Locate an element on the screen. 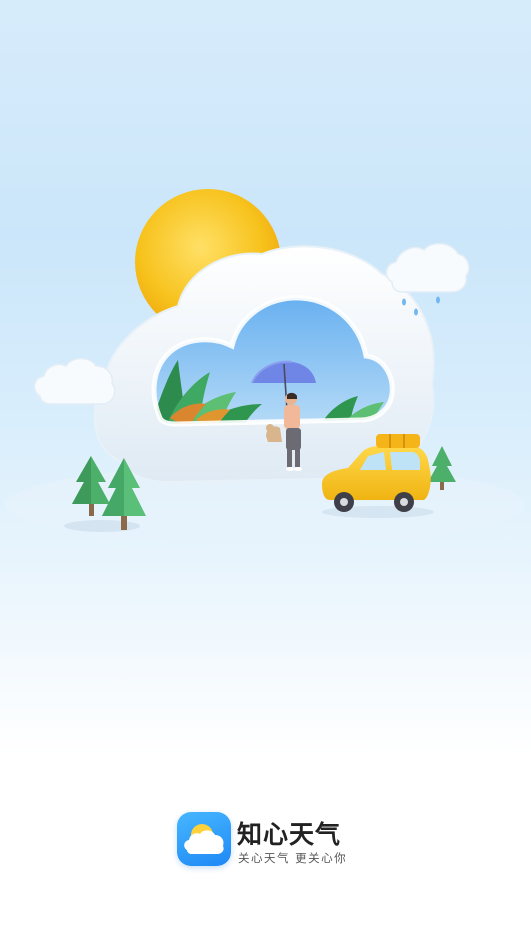 The width and height of the screenshot is (531, 945). app-logo-icon is located at coordinates (204, 839).